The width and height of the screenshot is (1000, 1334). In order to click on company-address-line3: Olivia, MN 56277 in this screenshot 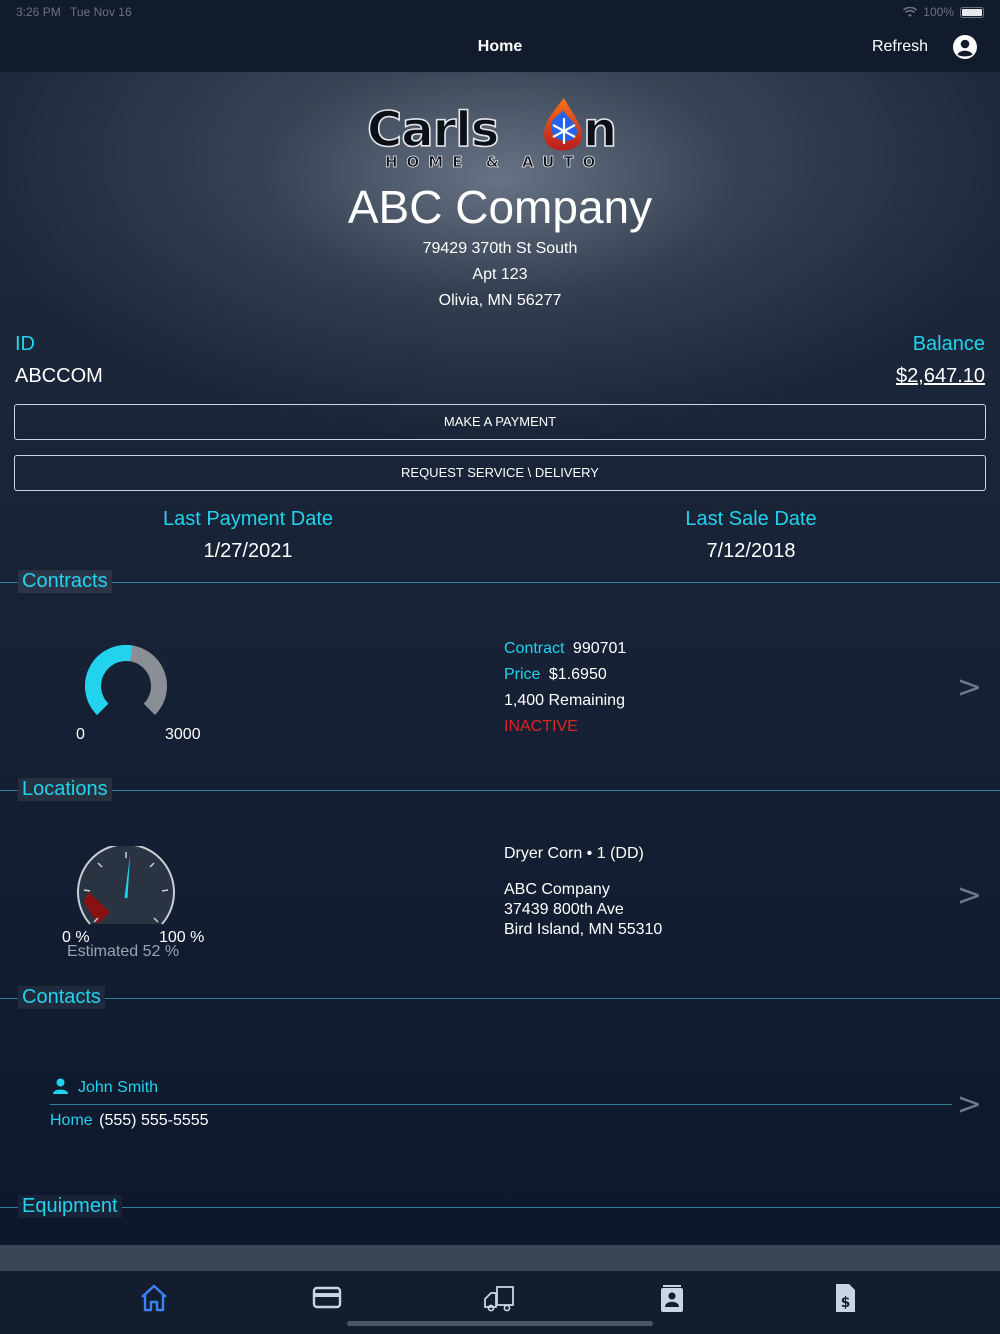, I will do `click(500, 300)`.